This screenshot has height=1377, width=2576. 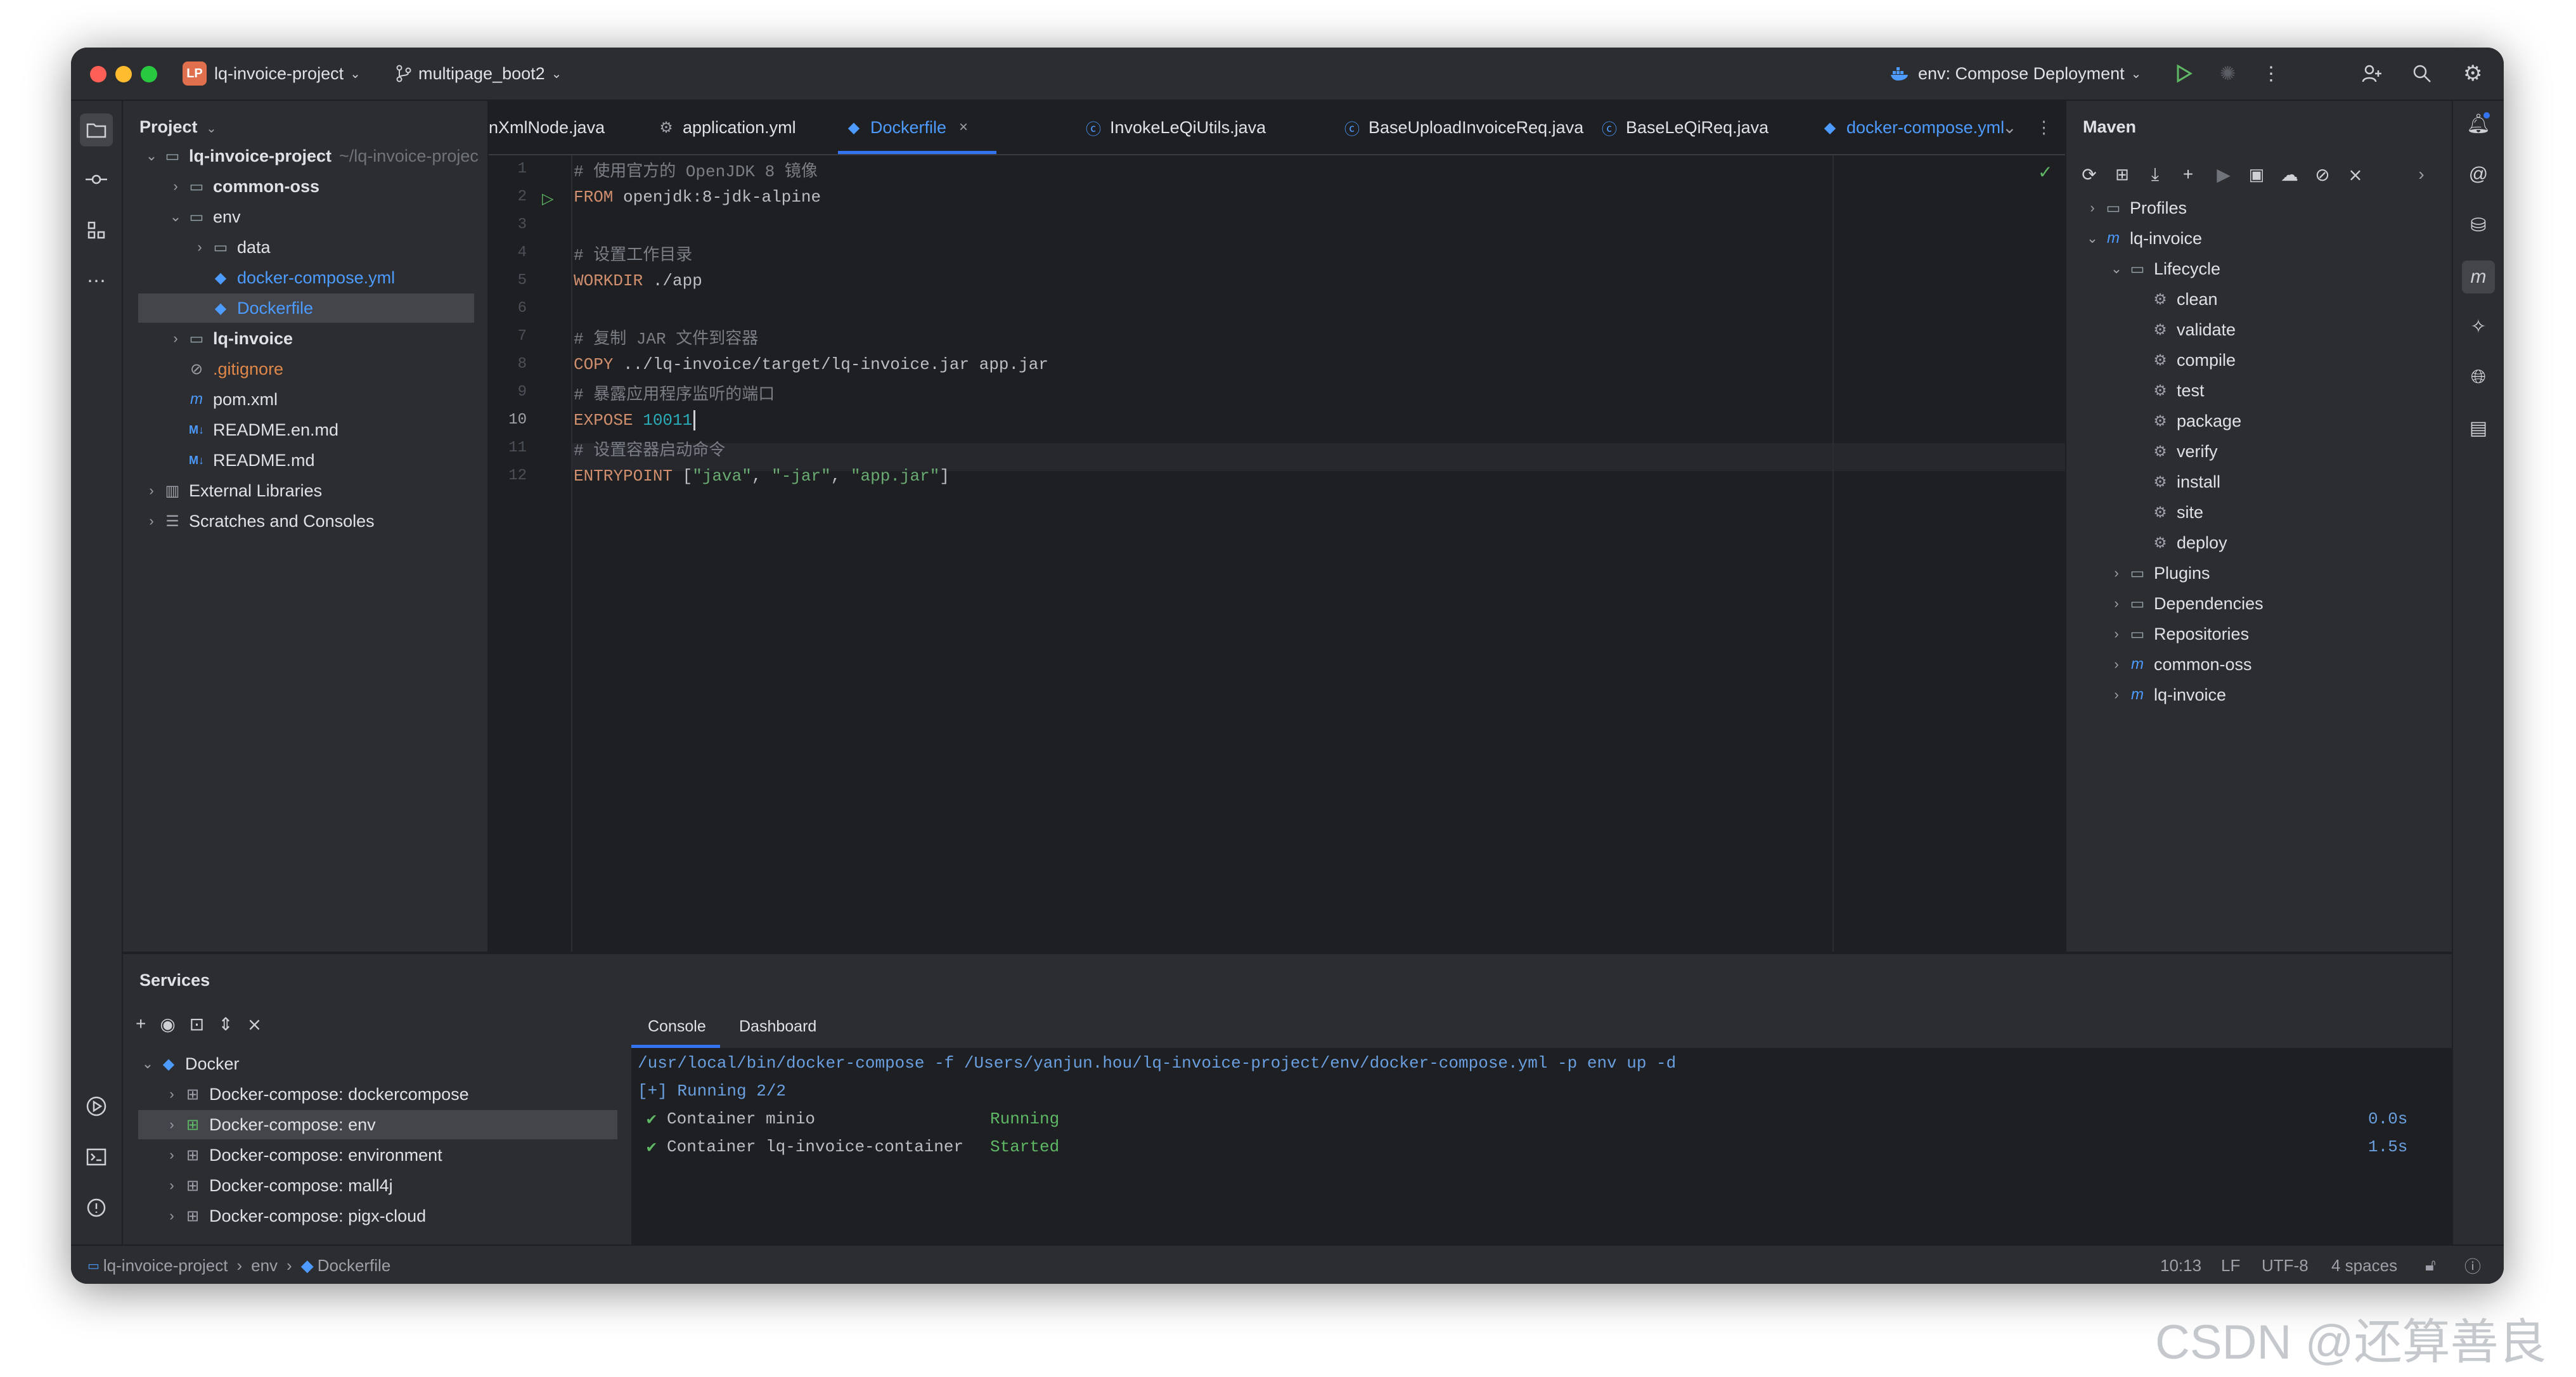 I want to click on settings-button: ⚙, so click(x=2472, y=74).